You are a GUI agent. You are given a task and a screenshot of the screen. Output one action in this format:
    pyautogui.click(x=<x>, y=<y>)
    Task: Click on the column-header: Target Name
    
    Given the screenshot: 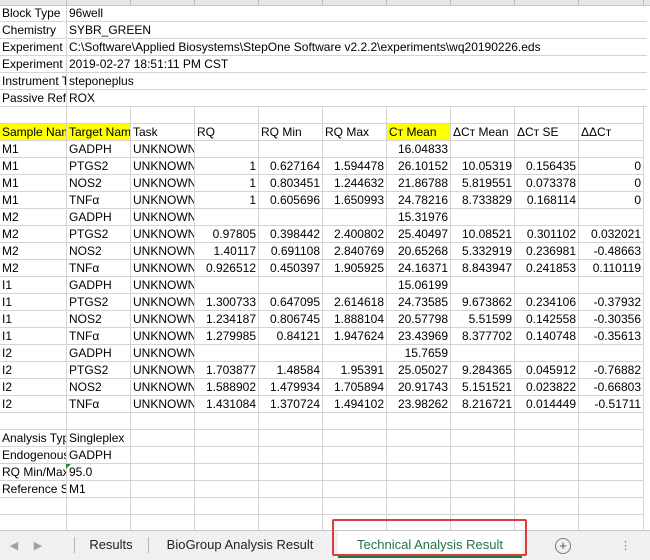 What is the action you would take?
    pyautogui.click(x=99, y=132)
    